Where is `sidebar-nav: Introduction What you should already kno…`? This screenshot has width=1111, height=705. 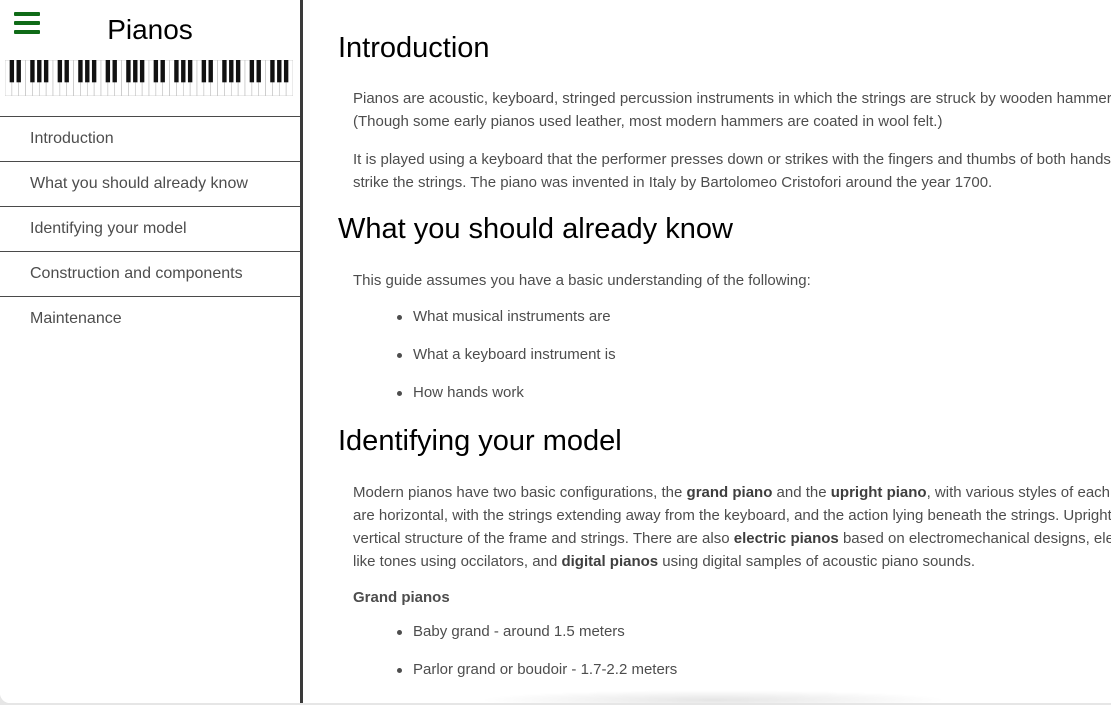
sidebar-nav: Introduction What you should already kno… is located at coordinates (150, 228).